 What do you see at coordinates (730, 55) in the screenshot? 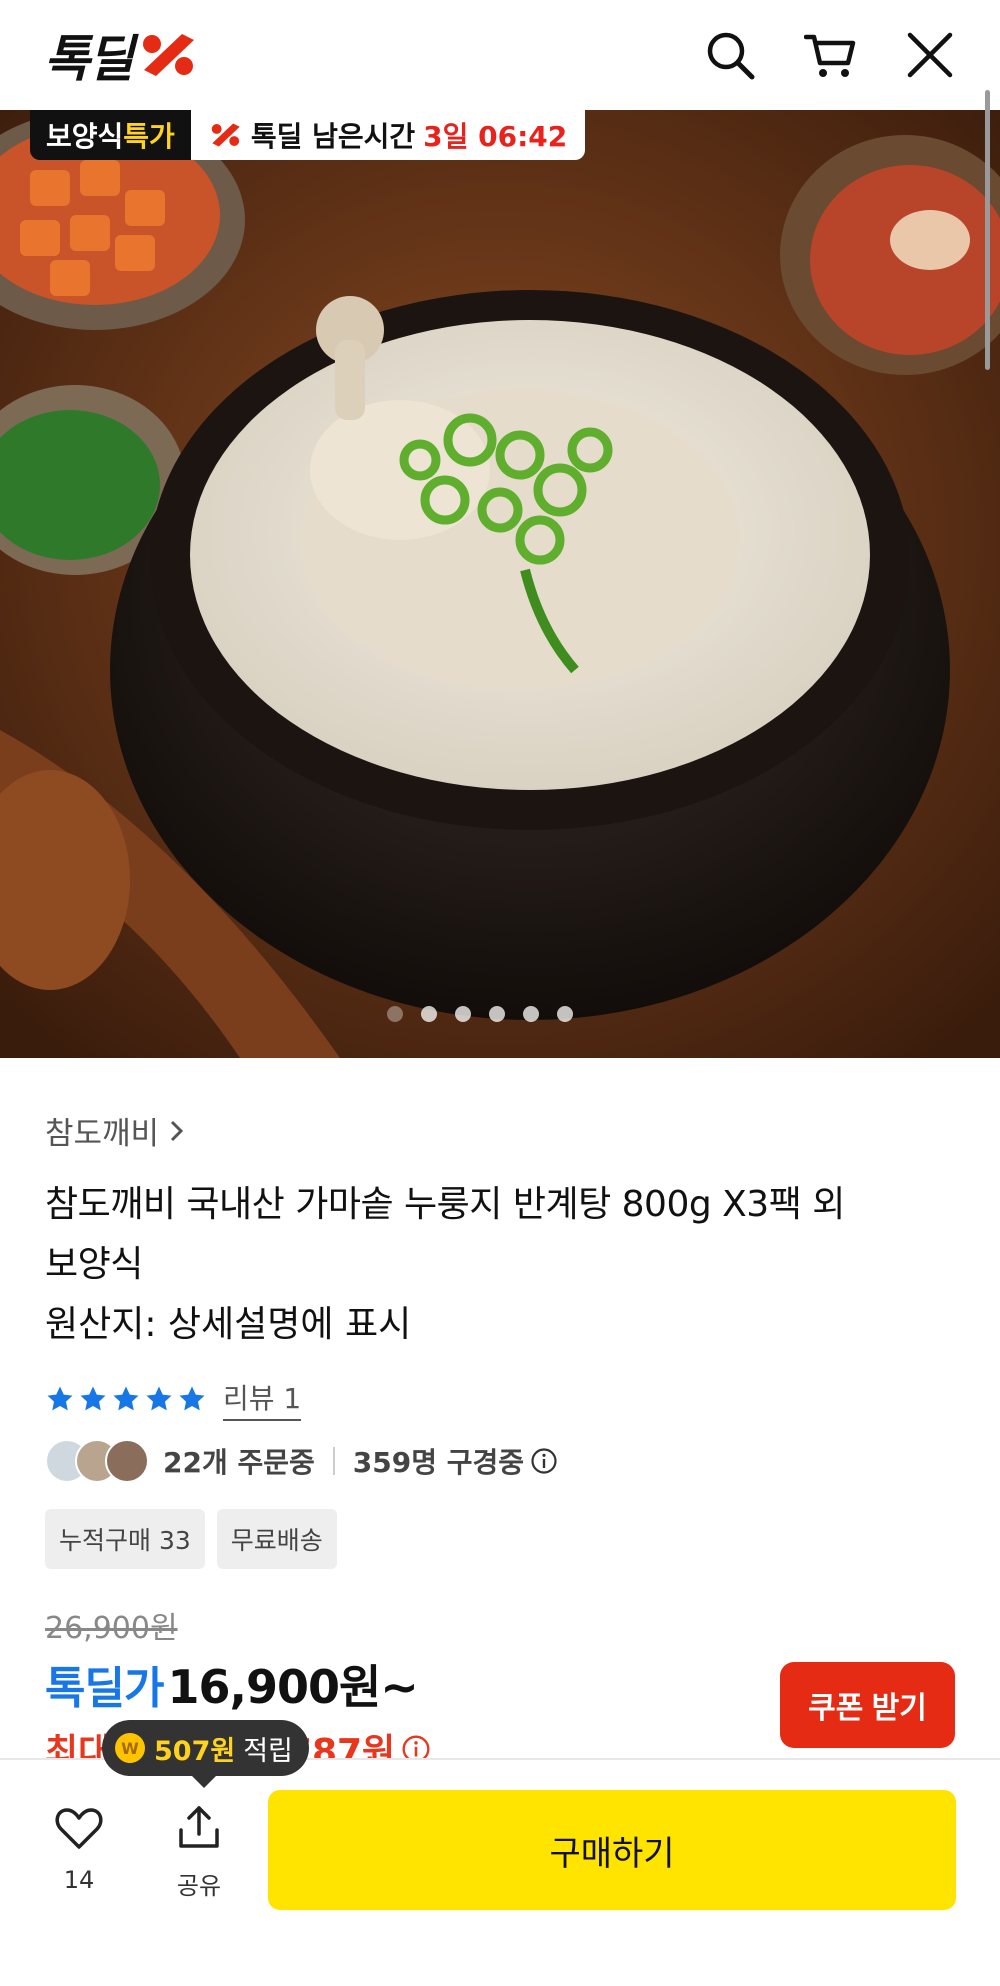
I see `search-icon` at bounding box center [730, 55].